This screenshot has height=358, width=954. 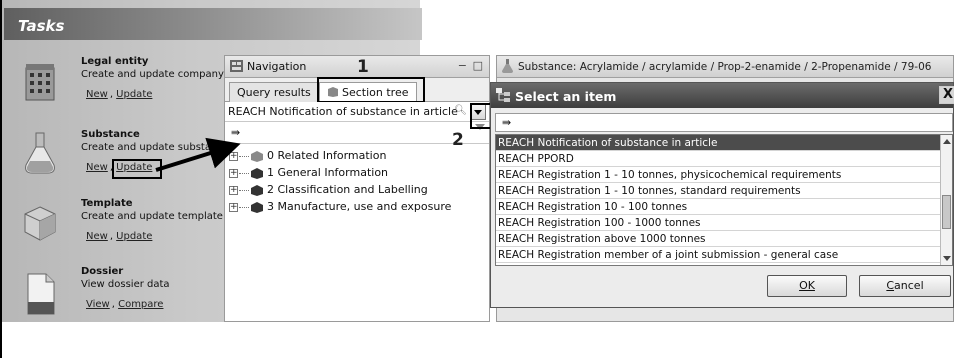 I want to click on tasks-border, so click(x=1, y=179).